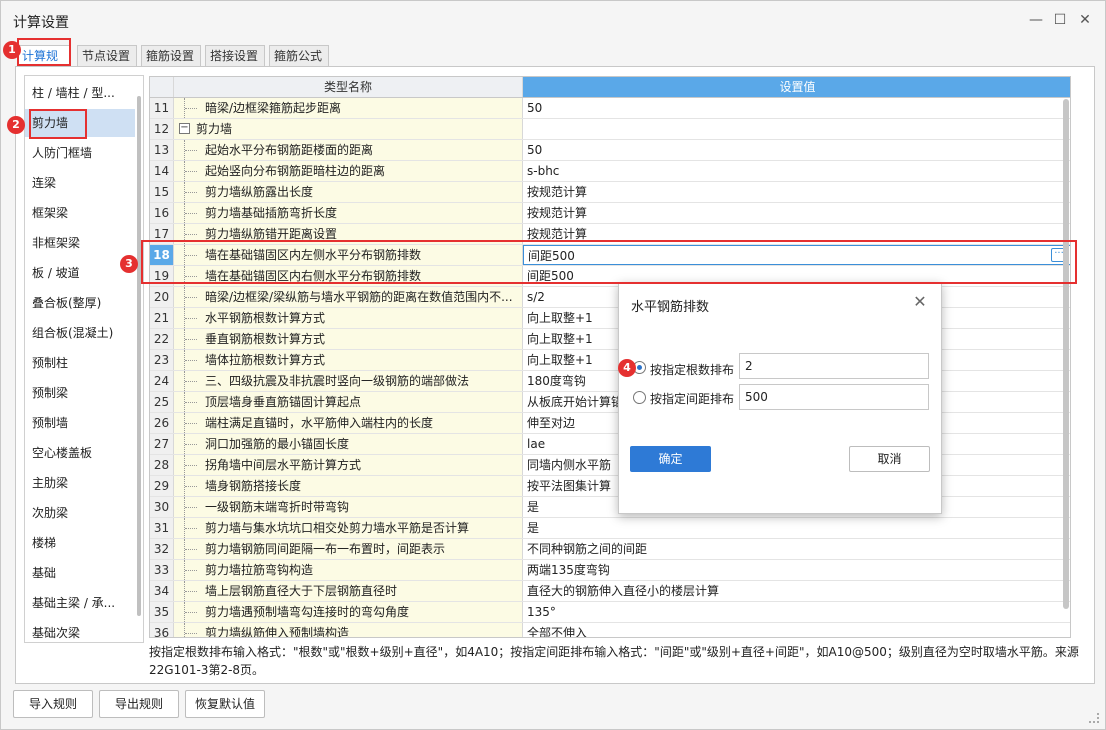  What do you see at coordinates (80, 423) in the screenshot?
I see `sidebar-item: 预制墙` at bounding box center [80, 423].